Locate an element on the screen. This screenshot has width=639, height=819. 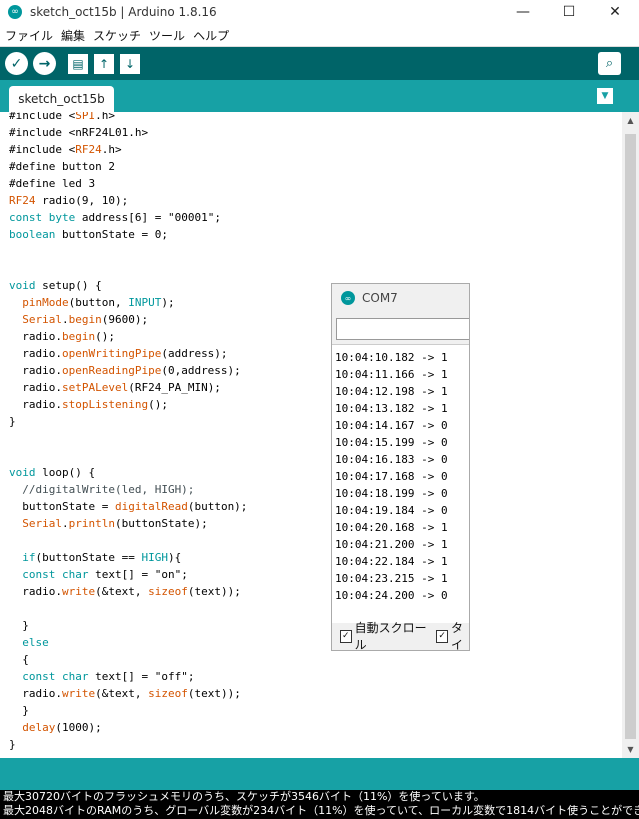
code-line: Serial.println(buttonState); is located at coordinates (115, 523).